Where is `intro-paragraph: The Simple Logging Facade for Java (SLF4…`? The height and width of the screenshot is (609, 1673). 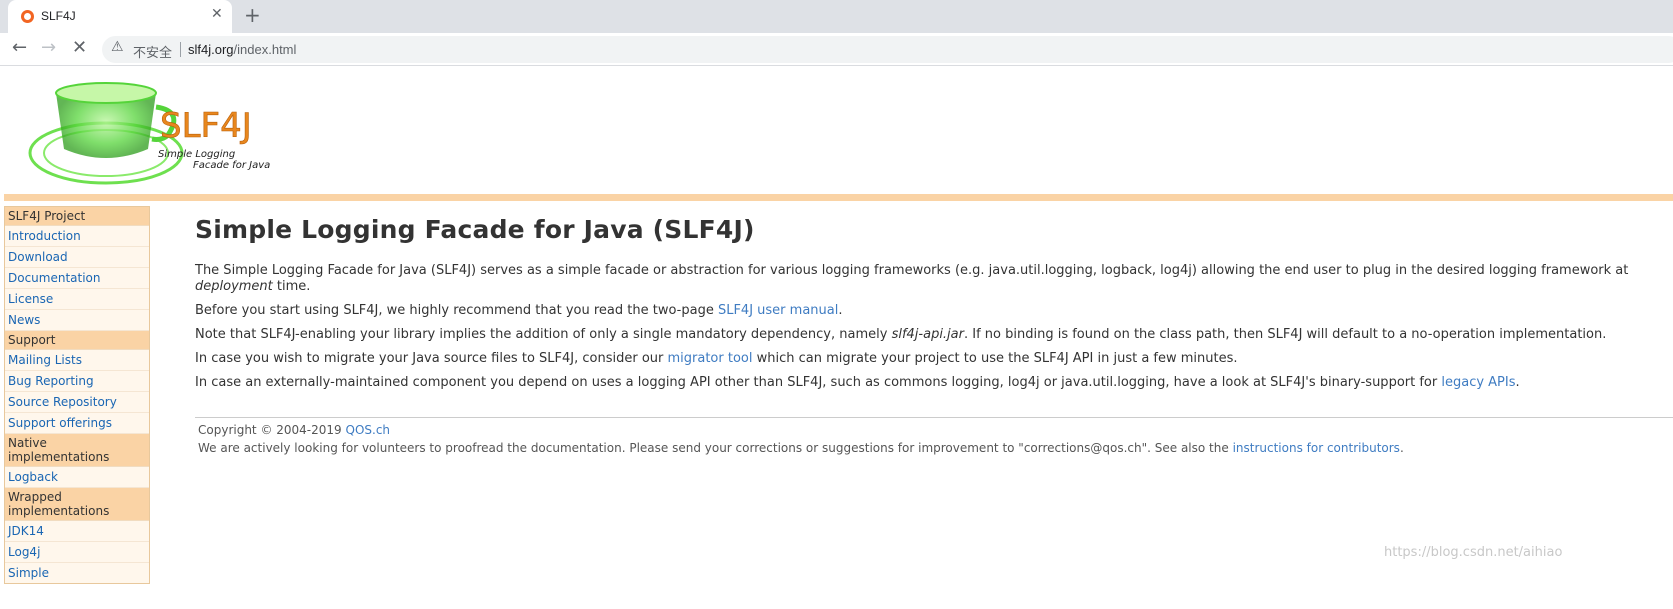 intro-paragraph: The Simple Logging Facade for Java (SLF4… is located at coordinates (934, 279).